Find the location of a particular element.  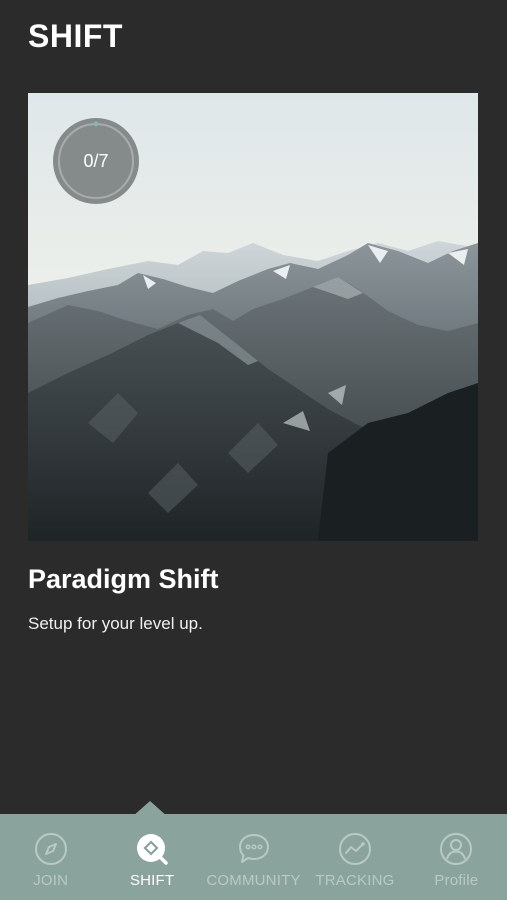

bottom-tab-bar: JOIN SHIFT COMMUNITY TRACKING Profile is located at coordinates (253, 857).